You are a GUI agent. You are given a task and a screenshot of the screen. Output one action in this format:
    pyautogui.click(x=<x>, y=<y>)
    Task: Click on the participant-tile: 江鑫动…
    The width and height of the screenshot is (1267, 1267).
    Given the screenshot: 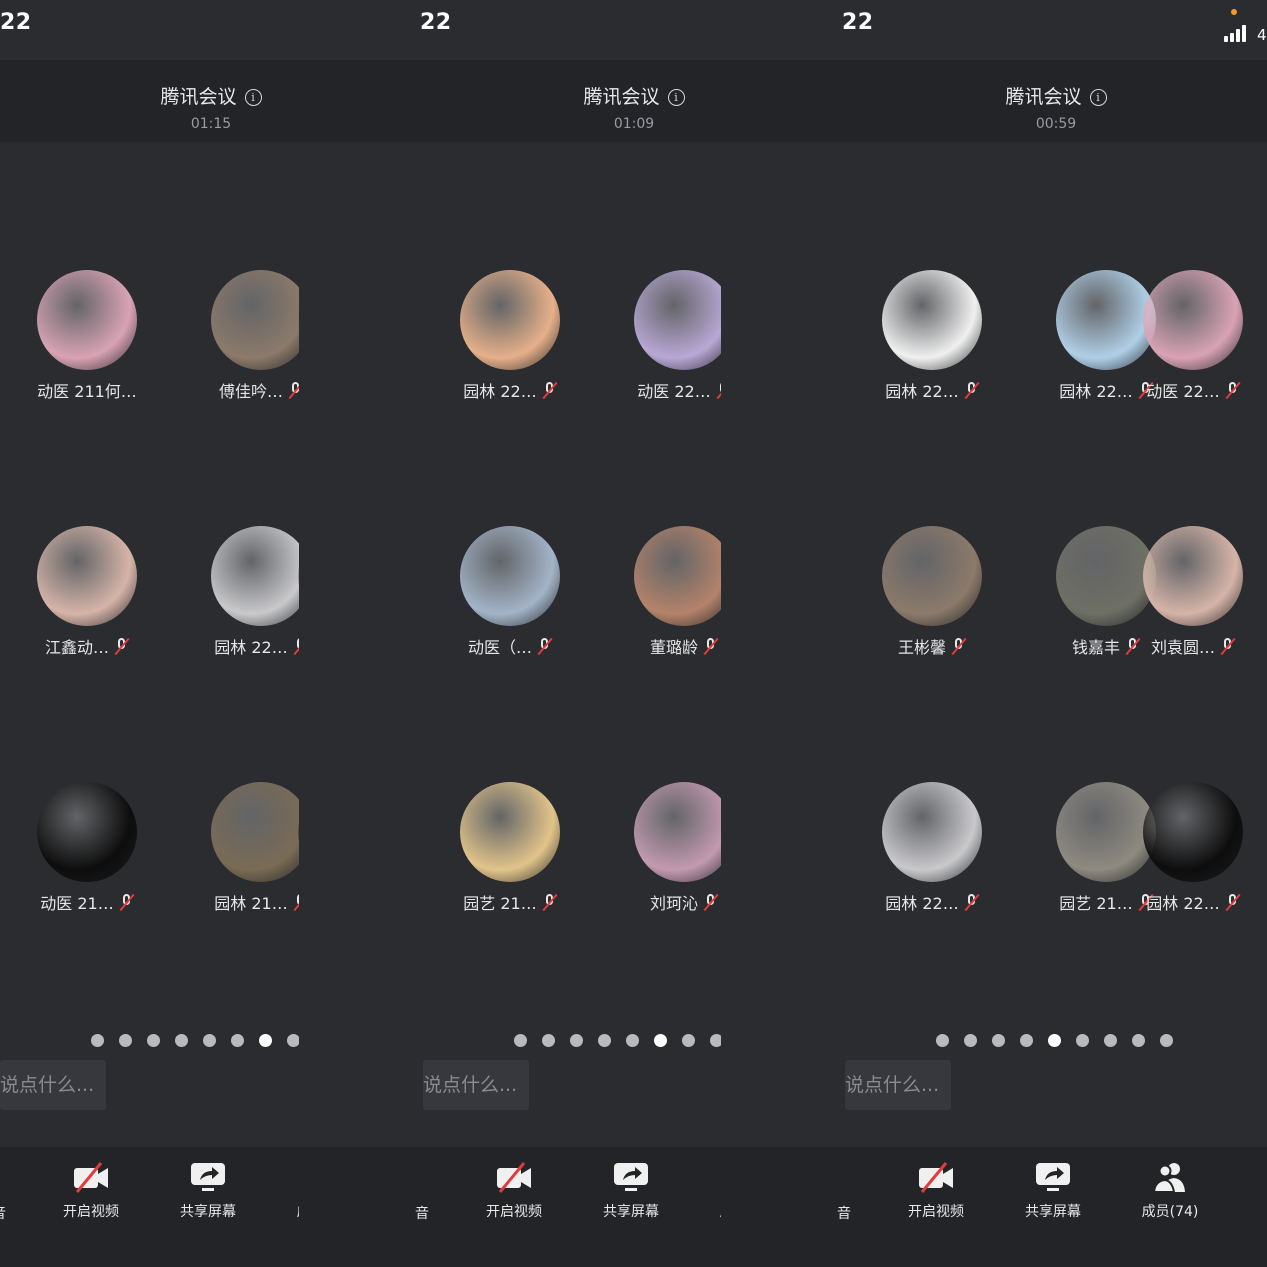 What is the action you would take?
    pyautogui.click(x=87, y=596)
    